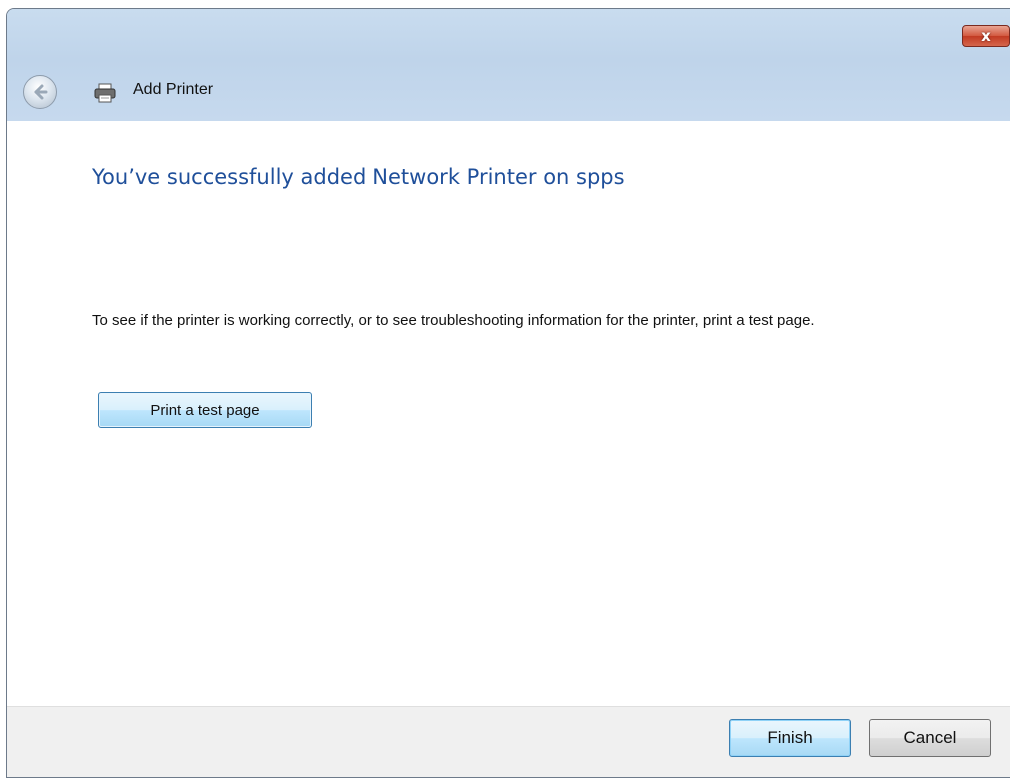 The height and width of the screenshot is (781, 1010). I want to click on window-title: Add Printer, so click(173, 89).